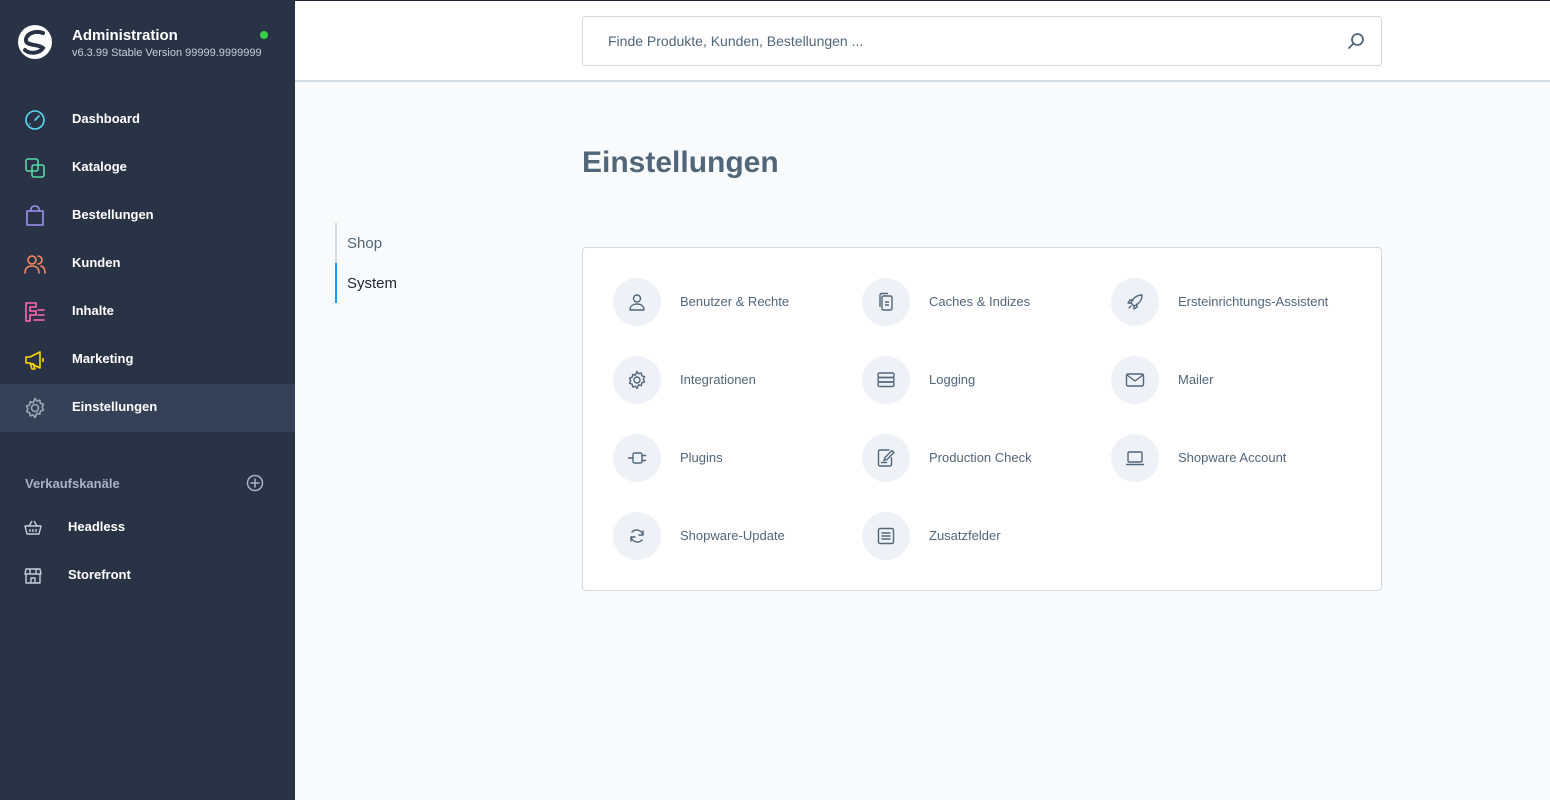  What do you see at coordinates (35, 120) in the screenshot?
I see `dashboard-icon` at bounding box center [35, 120].